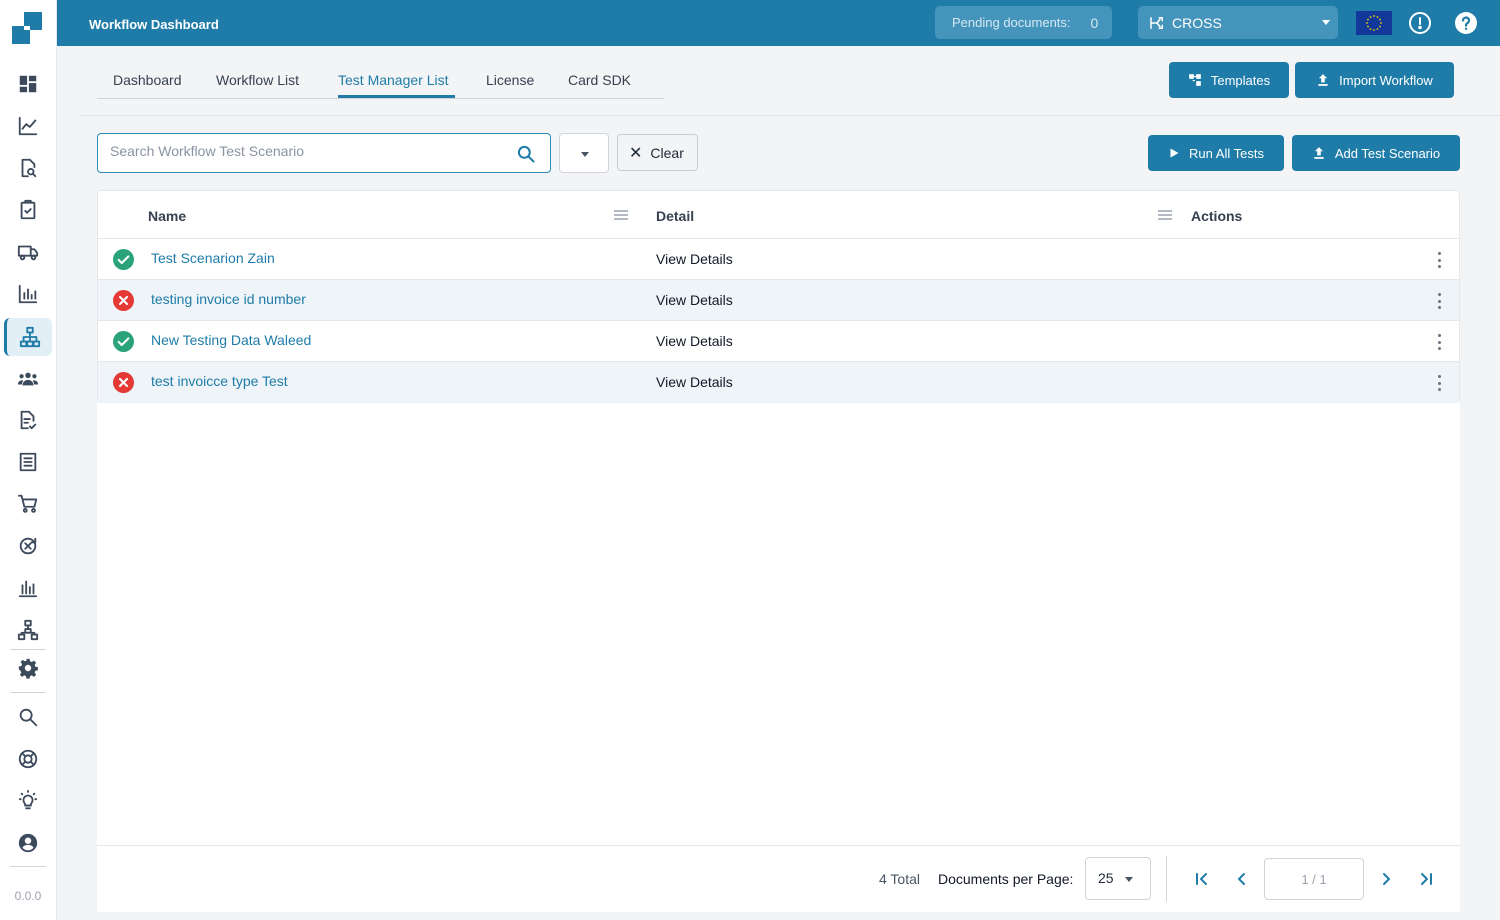  Describe the element at coordinates (667, 152) in the screenshot. I see `clear-label: Clear` at that location.